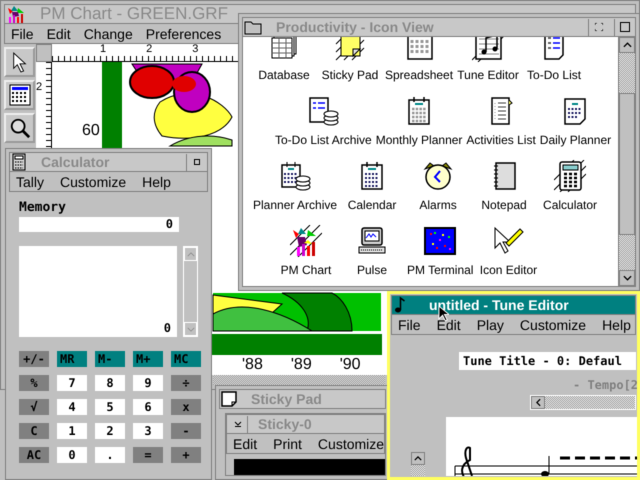  Describe the element at coordinates (509, 270) in the screenshot. I see `icon-label: Icon Editor` at that location.